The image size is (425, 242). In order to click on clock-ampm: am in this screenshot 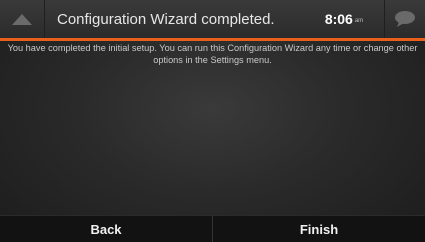, I will do `click(359, 21)`.